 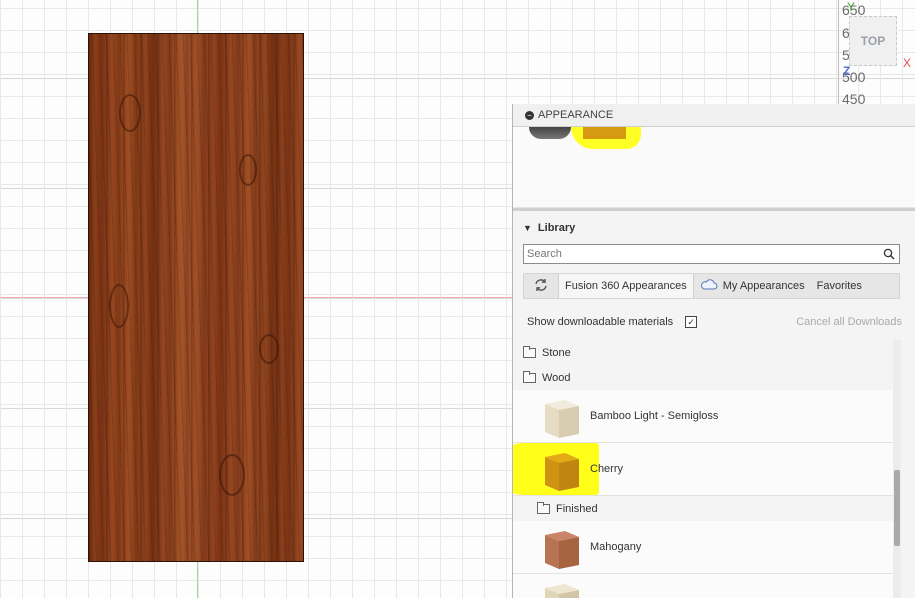 What do you see at coordinates (849, 322) in the screenshot?
I see `cancel-all-downloads-link: Cancel all Downloads` at bounding box center [849, 322].